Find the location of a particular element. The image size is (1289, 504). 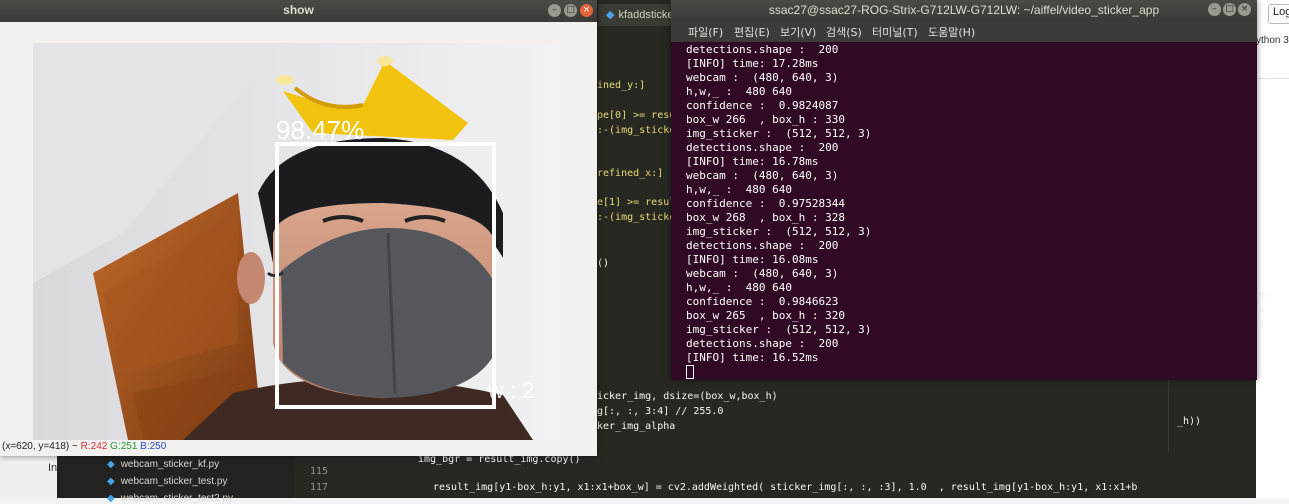

terminal-line: box_w 268 , box_h : 328 is located at coordinates (765, 217).